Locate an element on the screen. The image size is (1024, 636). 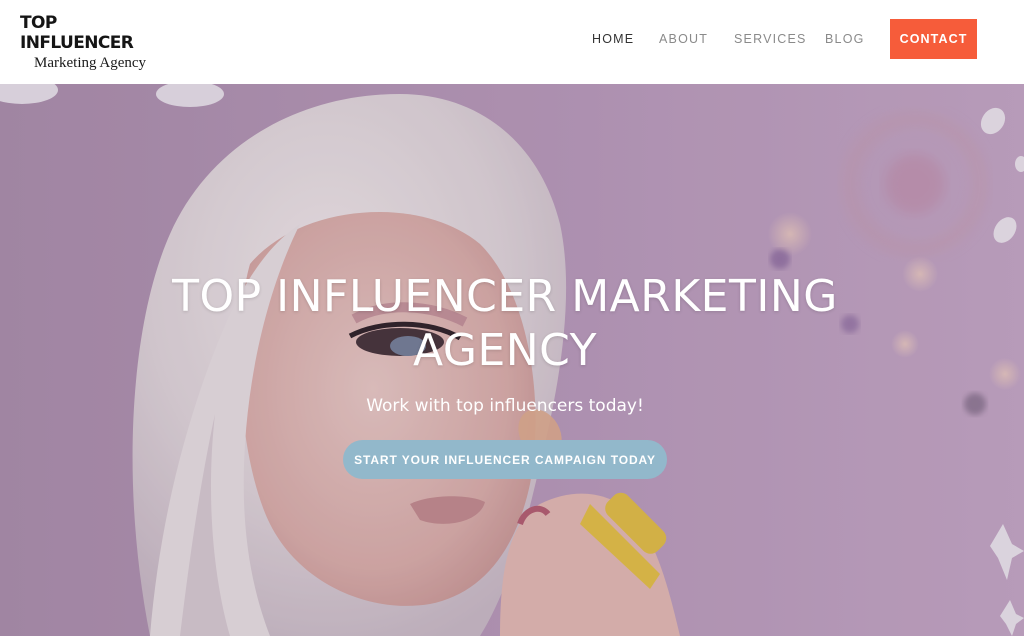
nav-item-home: HOME is located at coordinates (613, 39).